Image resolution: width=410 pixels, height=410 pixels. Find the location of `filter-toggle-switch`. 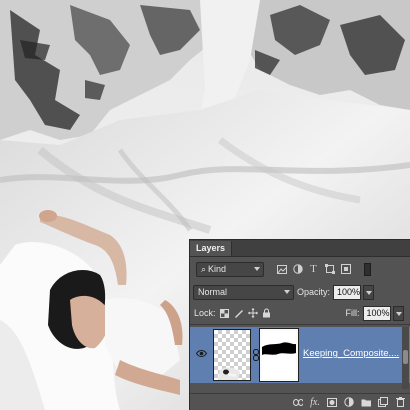

filter-toggle-switch is located at coordinates (367, 269).